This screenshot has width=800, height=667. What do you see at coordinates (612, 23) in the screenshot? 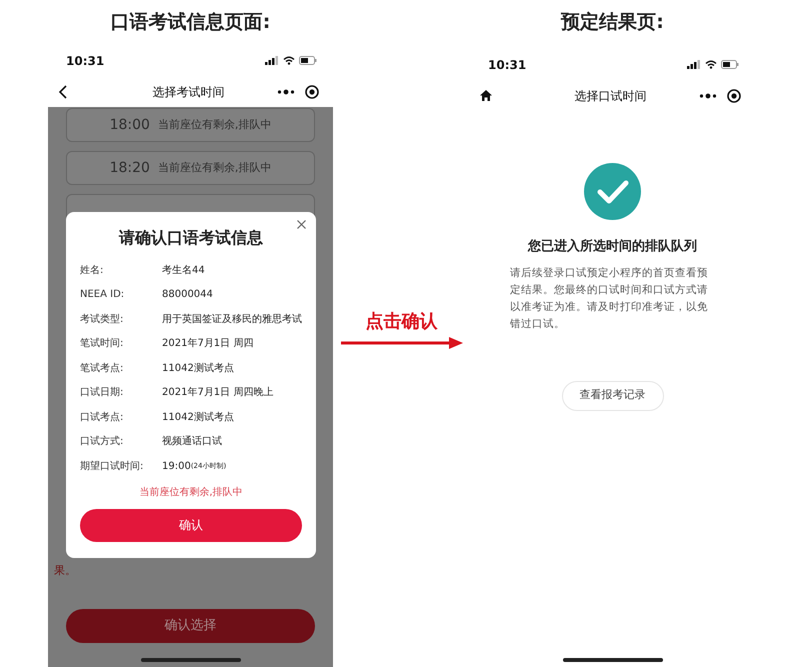
I see `page-title: 预定结果页:` at bounding box center [612, 23].